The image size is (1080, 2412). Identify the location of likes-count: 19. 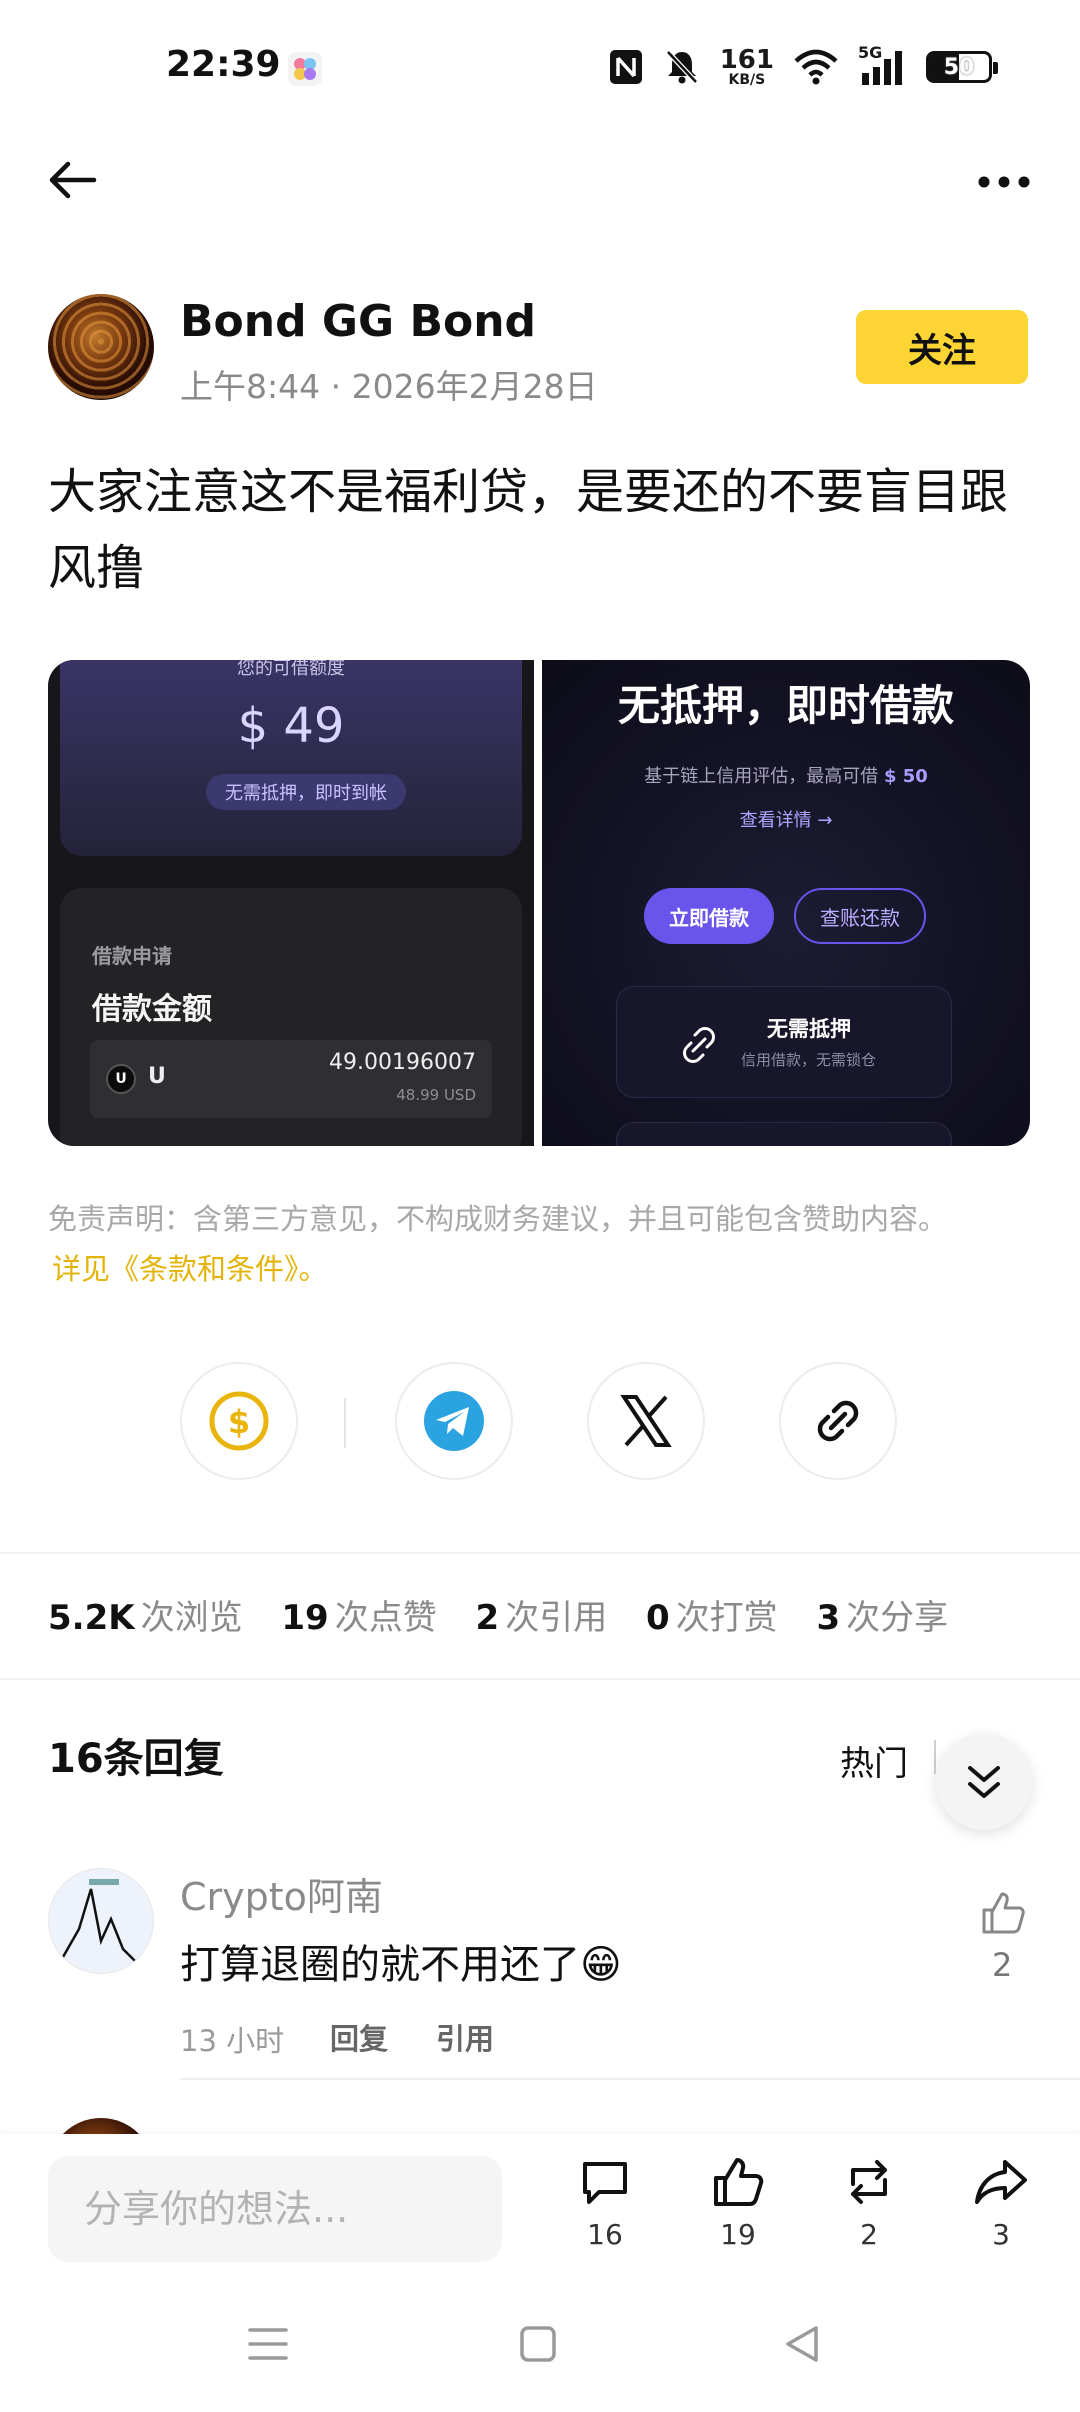
(738, 2234).